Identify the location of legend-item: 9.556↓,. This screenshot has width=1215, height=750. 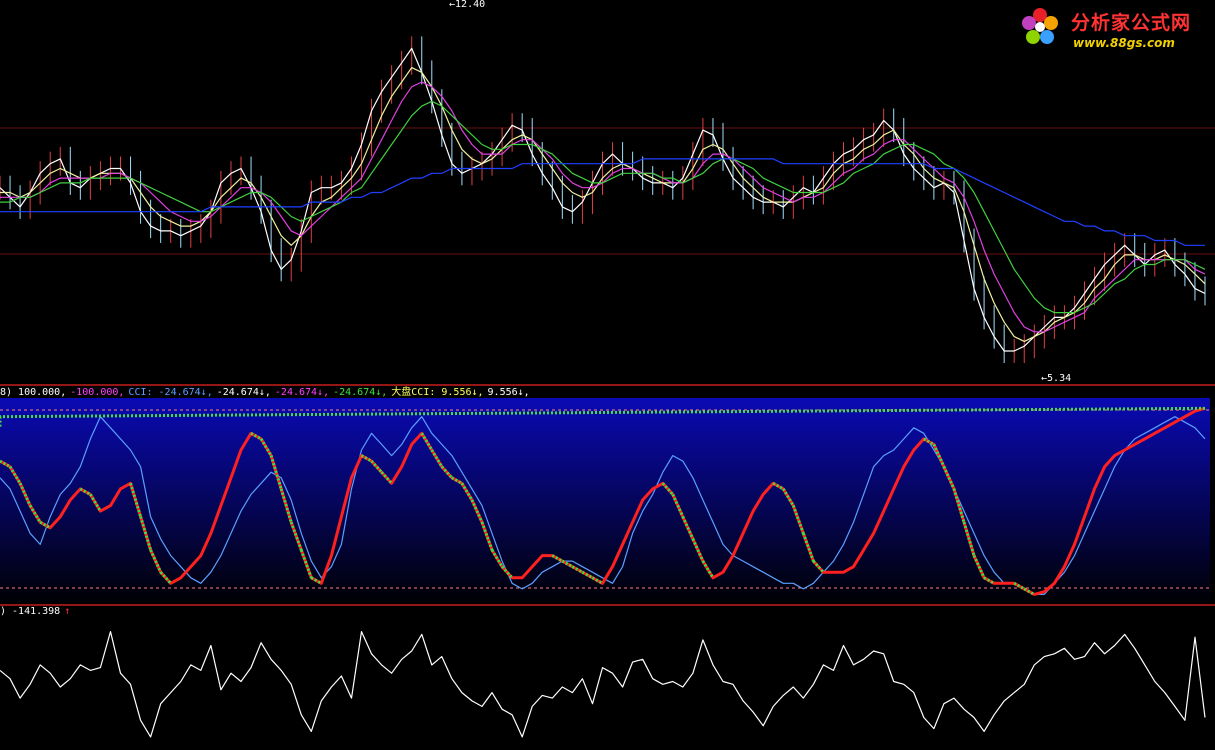
(508, 392).